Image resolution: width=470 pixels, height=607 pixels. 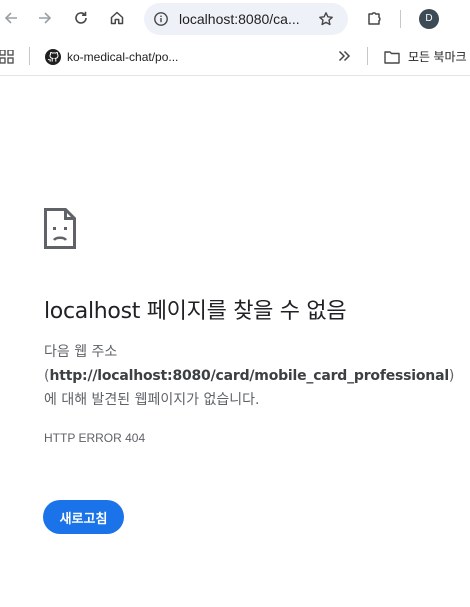 What do you see at coordinates (83, 517) in the screenshot?
I see `reload-button: 새로고침` at bounding box center [83, 517].